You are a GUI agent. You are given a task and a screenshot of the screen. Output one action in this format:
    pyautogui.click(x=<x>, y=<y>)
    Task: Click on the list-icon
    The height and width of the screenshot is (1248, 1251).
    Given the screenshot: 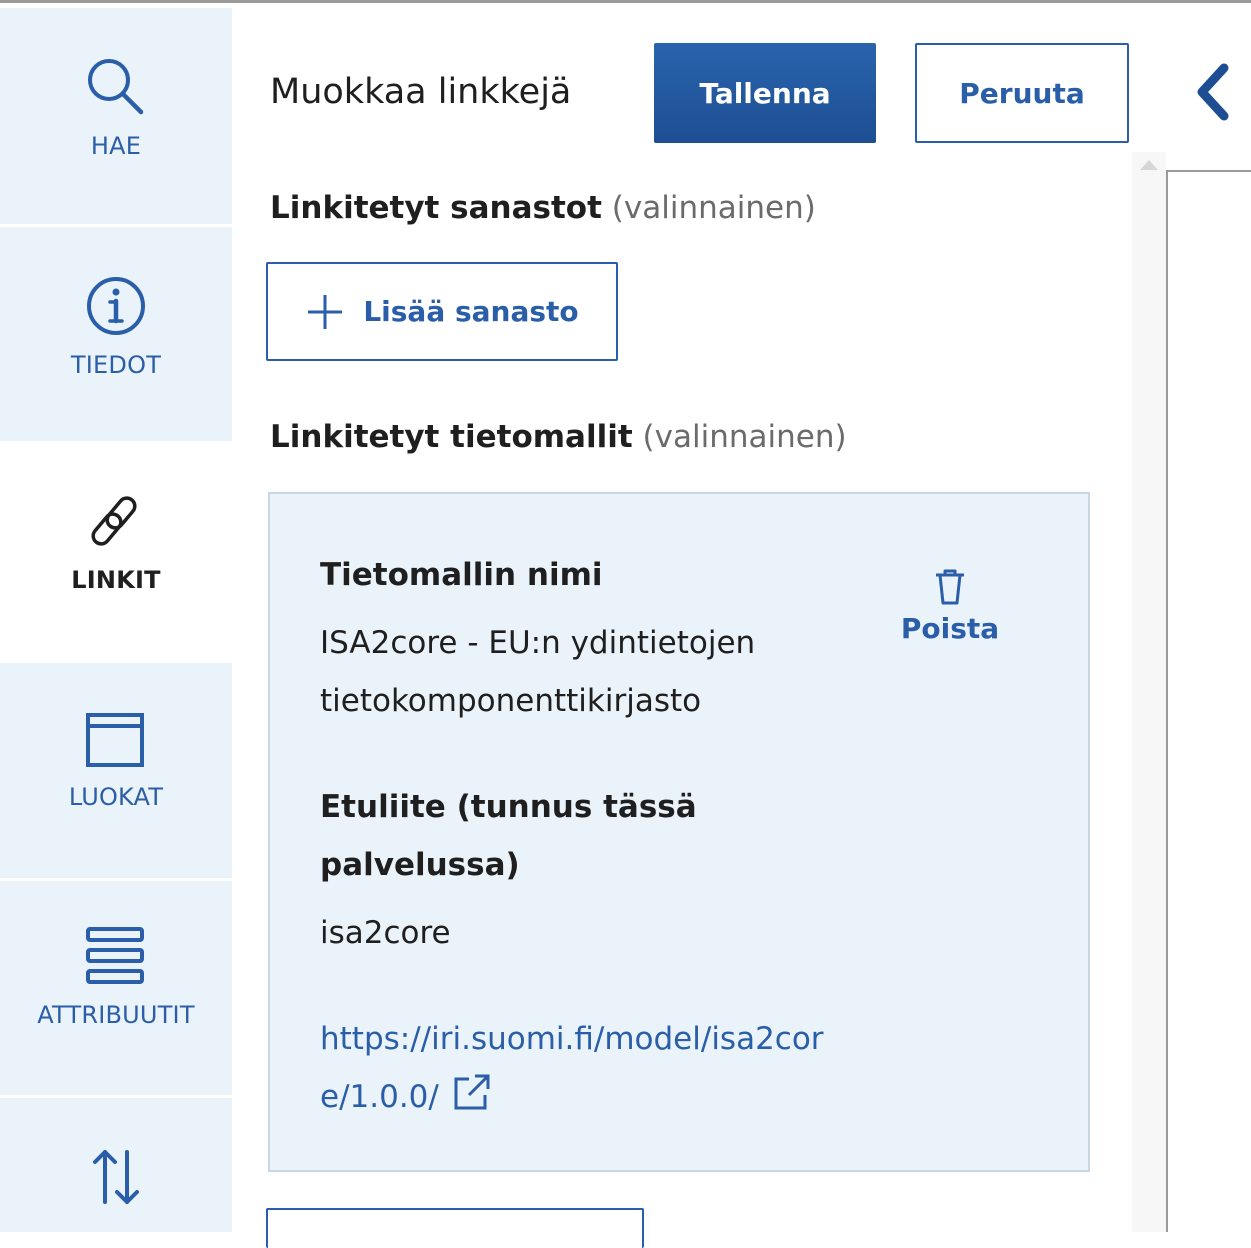 What is the action you would take?
    pyautogui.click(x=115, y=955)
    